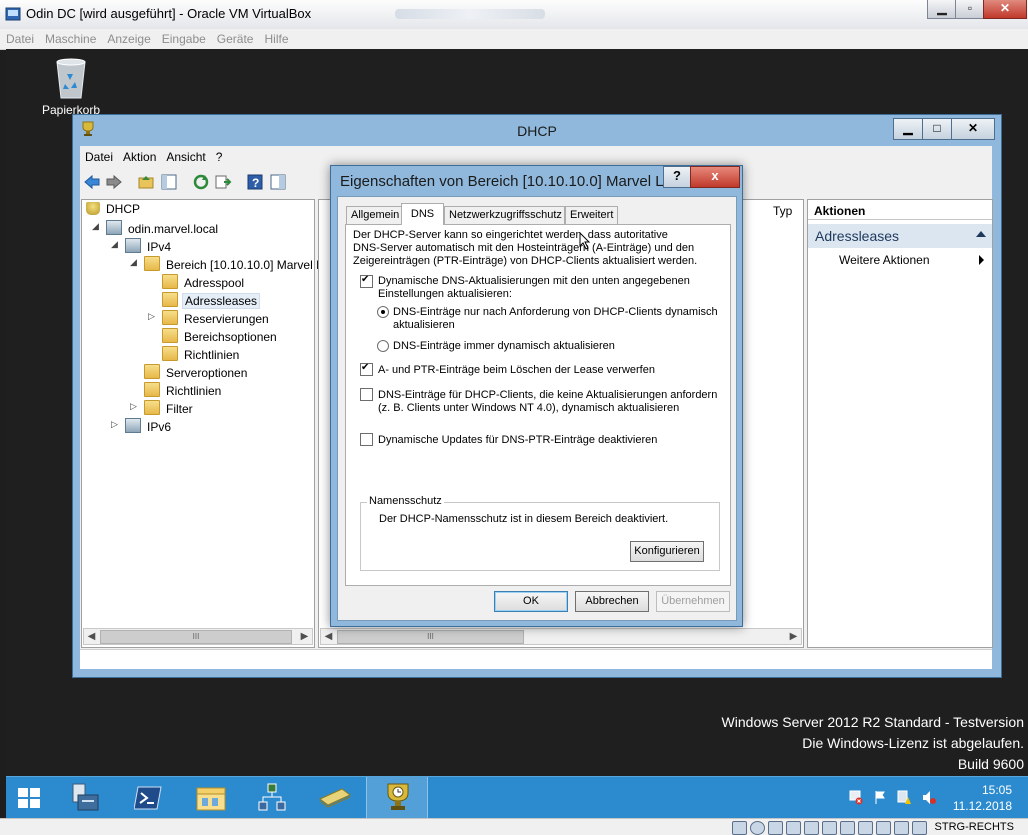 The height and width of the screenshot is (835, 1028). I want to click on dhcp-maximize-button: □, so click(937, 129).